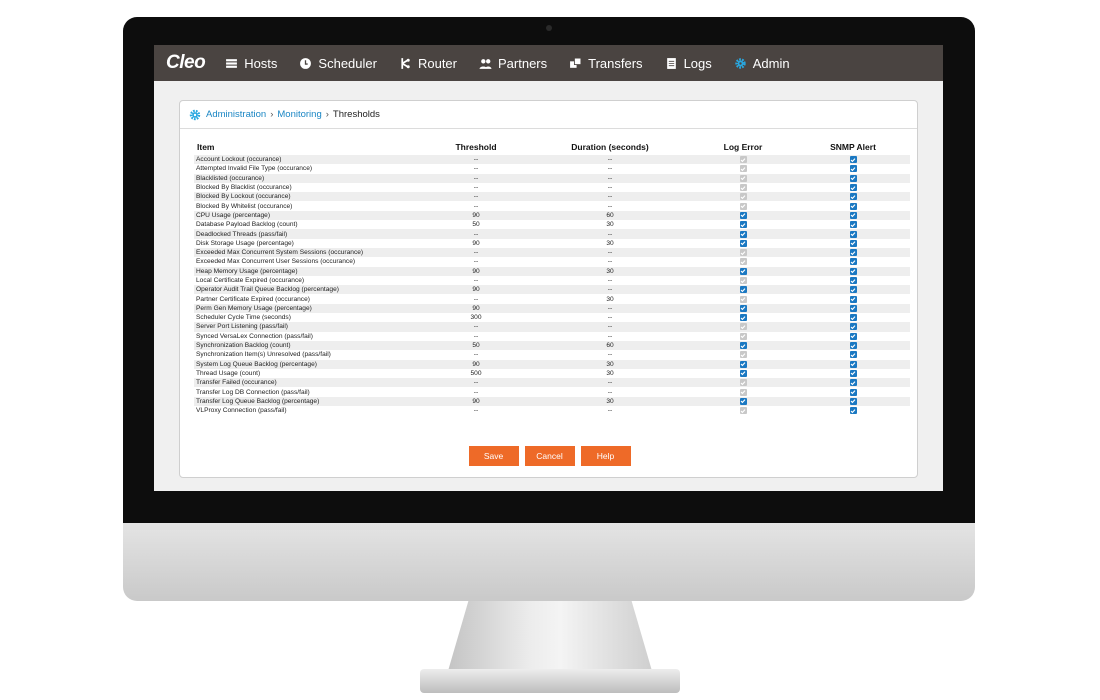 The height and width of the screenshot is (700, 1100). What do you see at coordinates (236, 114) in the screenshot?
I see `breadcrumb-administration: Administration` at bounding box center [236, 114].